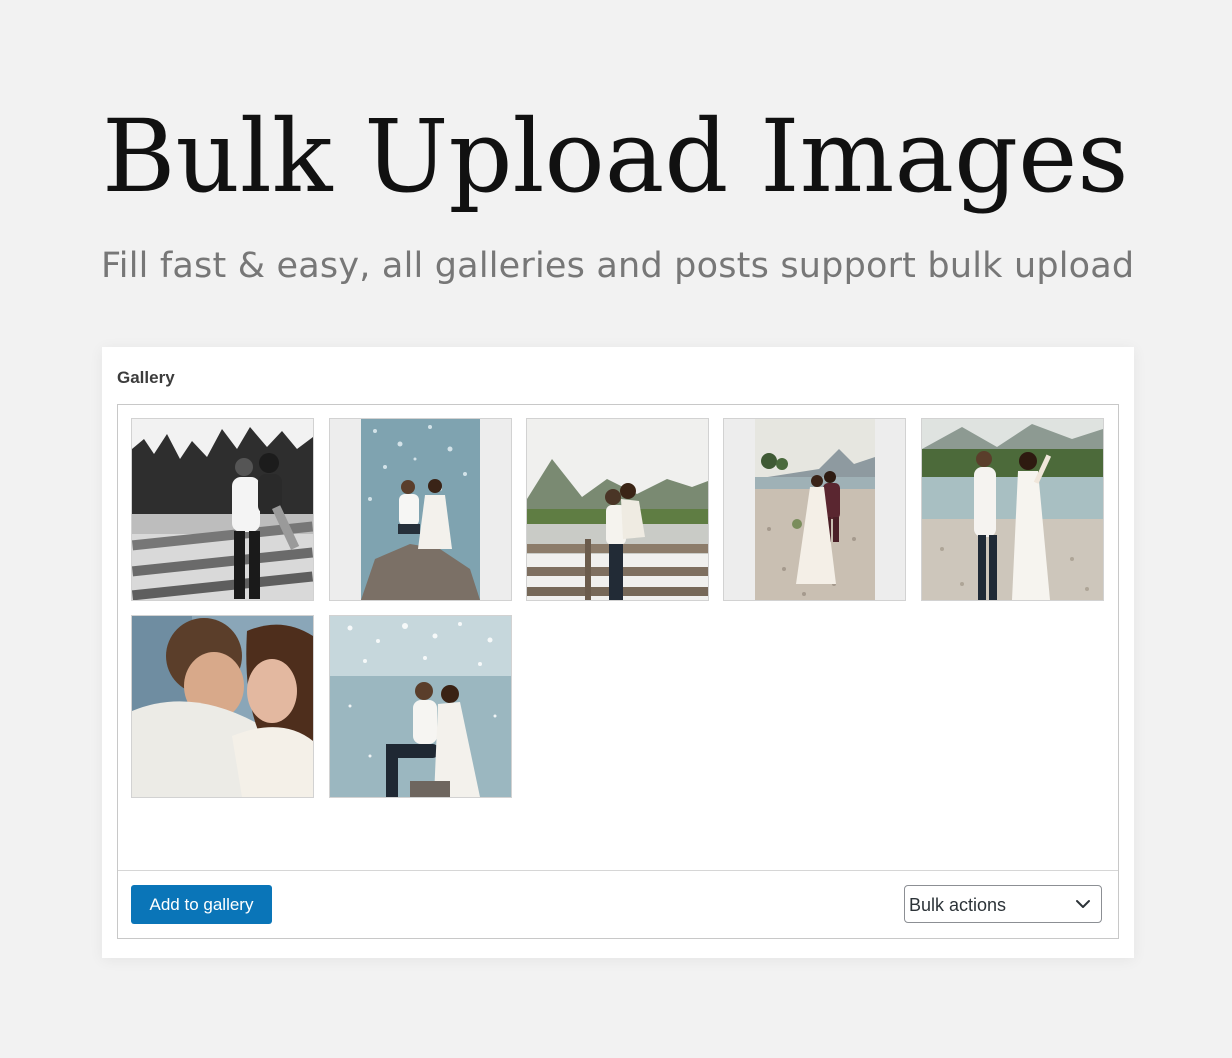  What do you see at coordinates (615, 156) in the screenshot?
I see `page-headline: Bulk Upload Images` at bounding box center [615, 156].